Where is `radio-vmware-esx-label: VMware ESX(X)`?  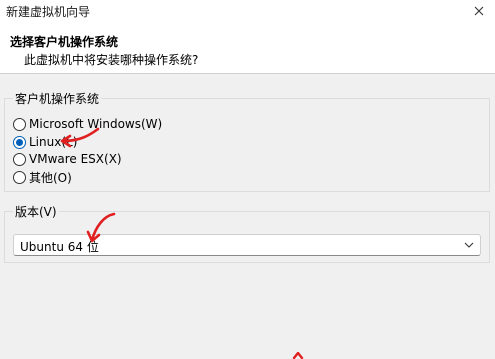 radio-vmware-esx-label: VMware ESX(X) is located at coordinates (75, 159).